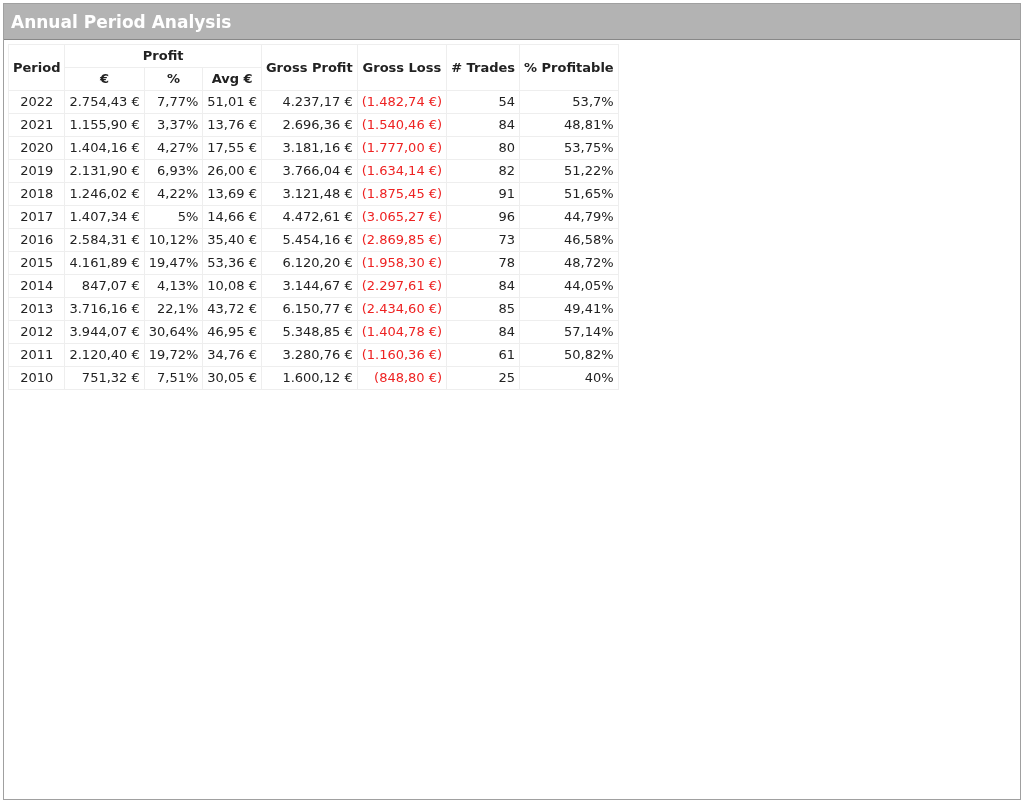 The width and height of the screenshot is (1024, 803). Describe the element at coordinates (36, 309) in the screenshot. I see `table-cell: 2013` at that location.